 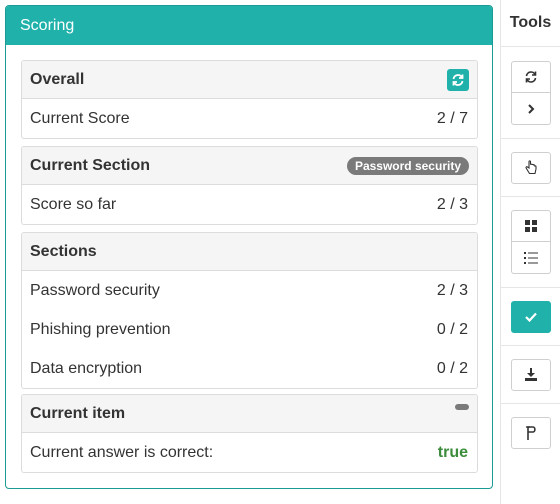 I want to click on current-score-label: Current Score, so click(x=80, y=118).